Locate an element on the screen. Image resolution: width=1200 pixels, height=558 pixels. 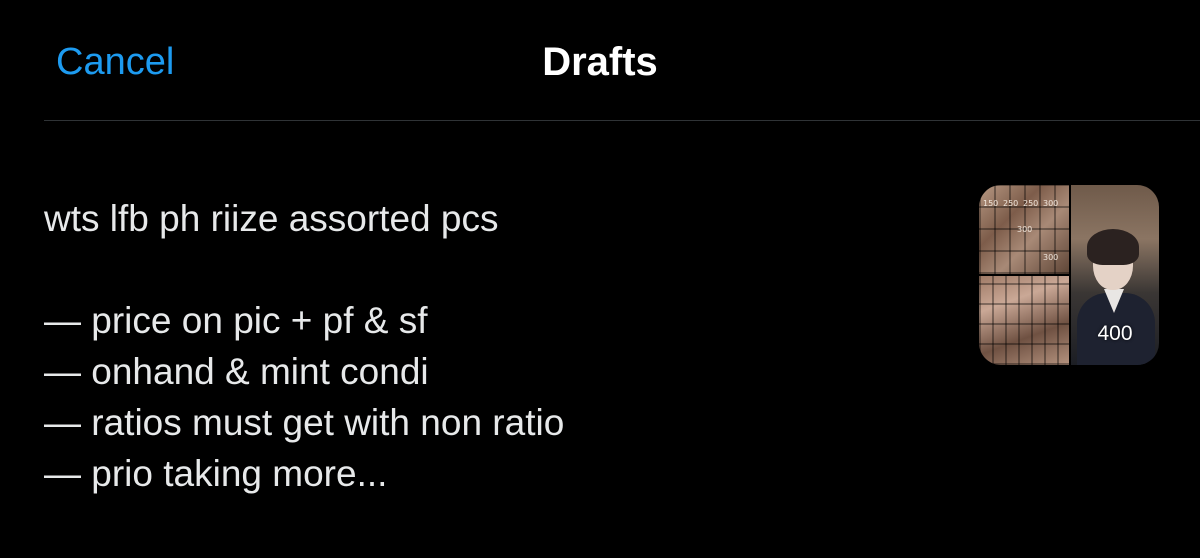
mini-price-label: 150 is located at coordinates (991, 203).